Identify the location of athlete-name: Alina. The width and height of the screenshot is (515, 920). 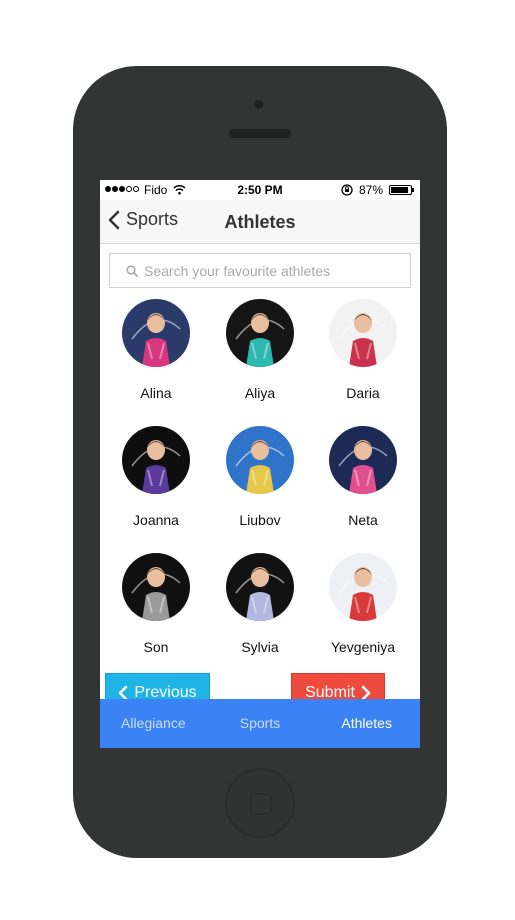
(156, 393).